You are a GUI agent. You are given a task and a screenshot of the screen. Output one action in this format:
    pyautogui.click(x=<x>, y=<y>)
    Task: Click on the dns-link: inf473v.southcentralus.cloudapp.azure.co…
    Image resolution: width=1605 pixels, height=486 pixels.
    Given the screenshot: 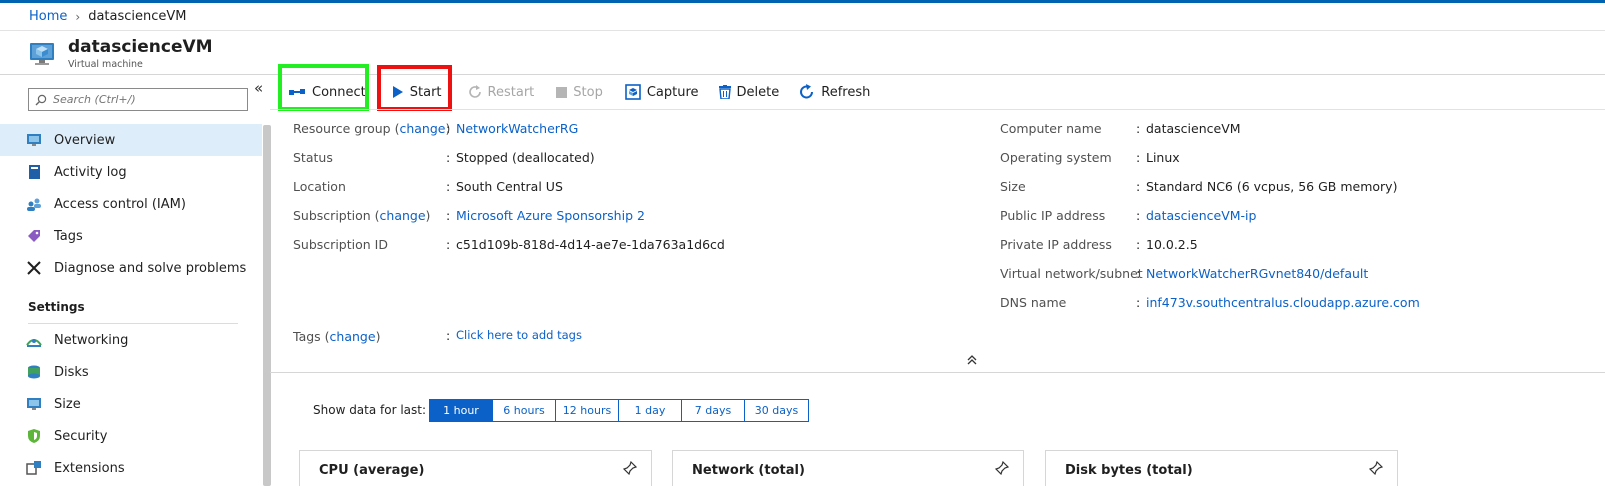 What is the action you would take?
    pyautogui.click(x=1283, y=302)
    